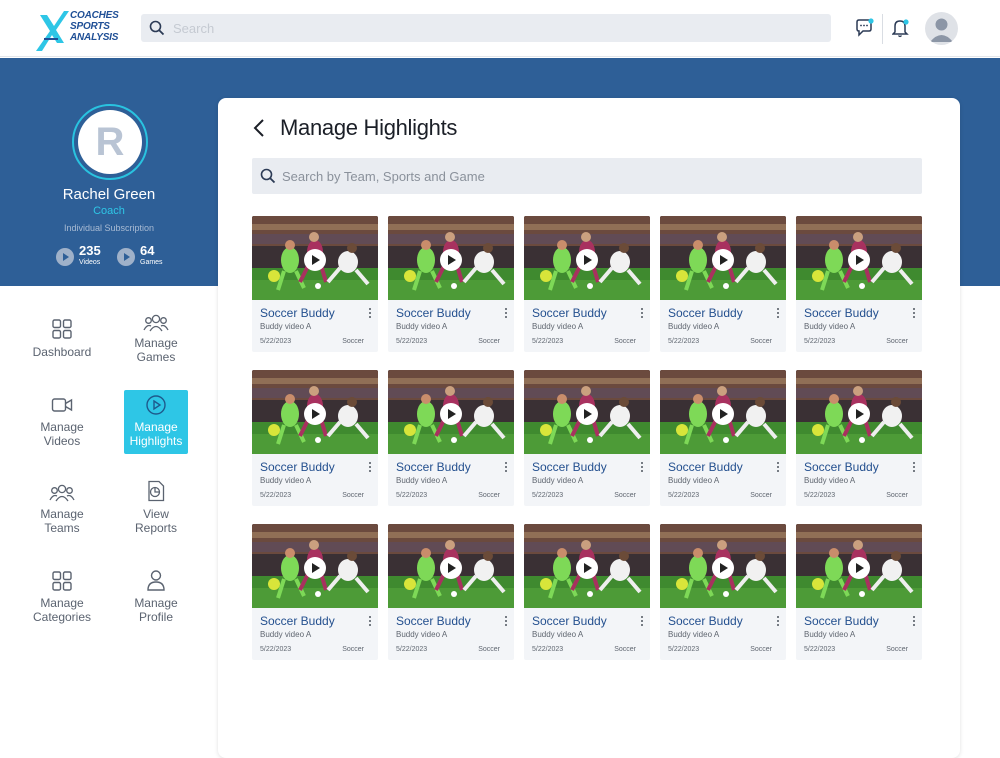  I want to click on sidebar-item-manage-highlights: Manage Highlights, so click(156, 422).